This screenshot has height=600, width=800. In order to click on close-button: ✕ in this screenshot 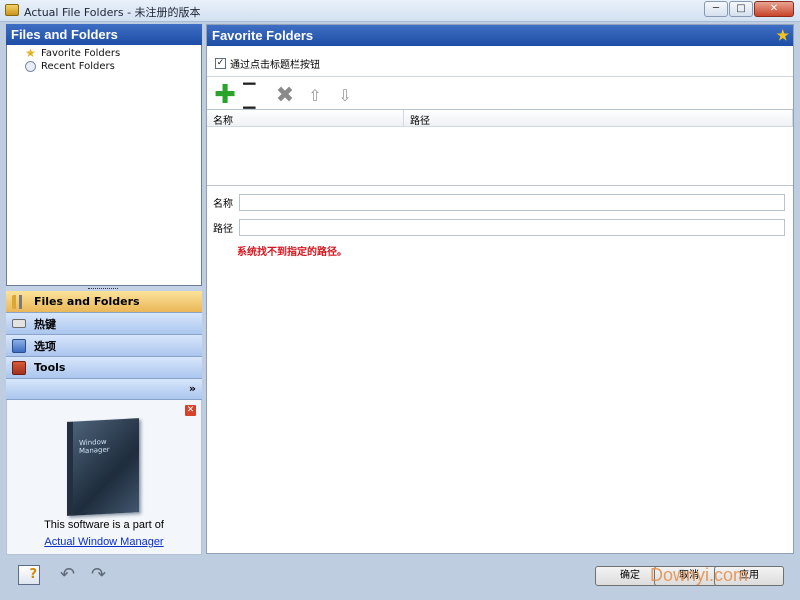, I will do `click(774, 9)`.